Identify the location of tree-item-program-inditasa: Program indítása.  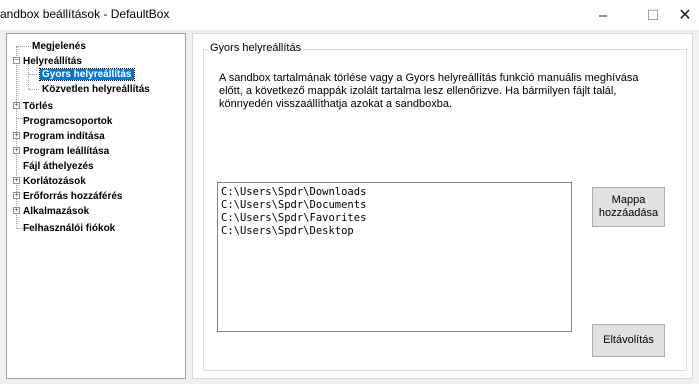
(64, 136).